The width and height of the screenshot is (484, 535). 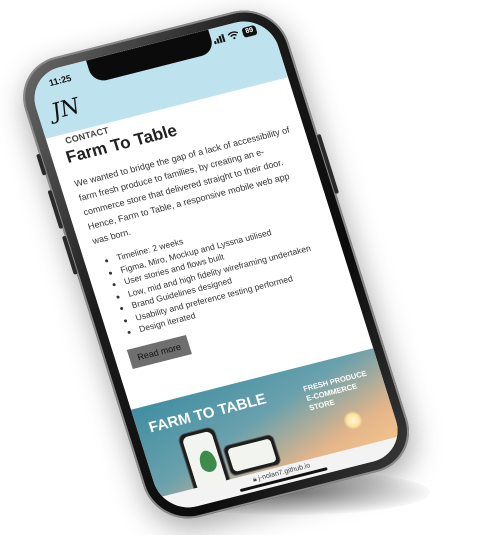 What do you see at coordinates (207, 461) in the screenshot?
I see `produce-icon` at bounding box center [207, 461].